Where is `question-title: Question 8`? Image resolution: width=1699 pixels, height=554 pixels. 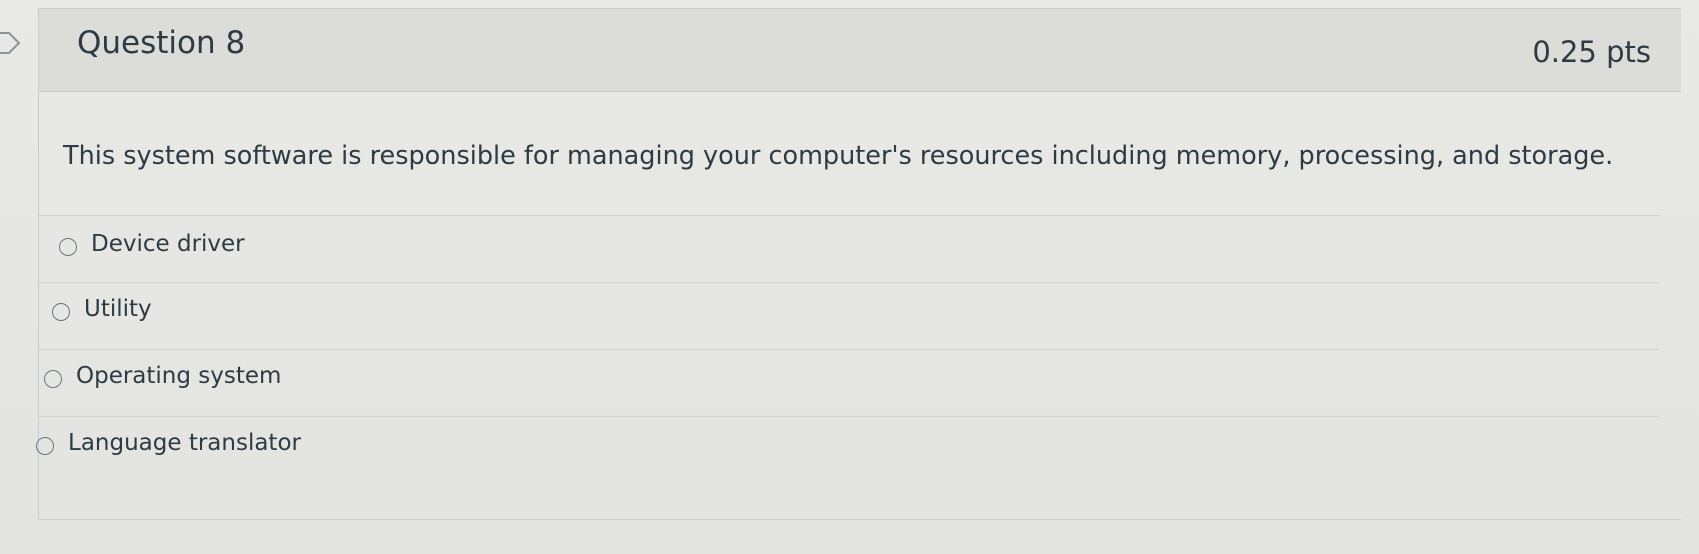
question-title: Question 8 is located at coordinates (161, 43).